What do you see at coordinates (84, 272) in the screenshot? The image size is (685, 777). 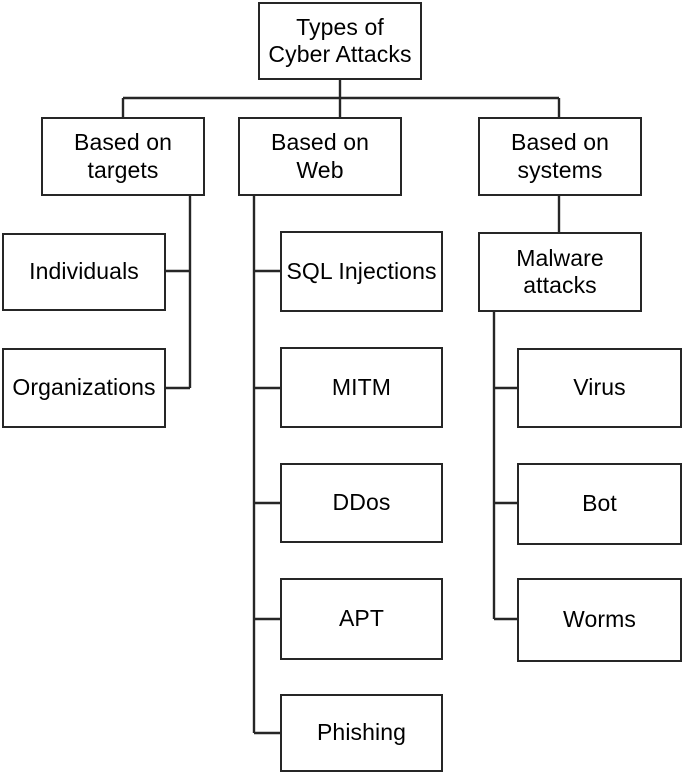 I see `node-individuals: Individuals` at bounding box center [84, 272].